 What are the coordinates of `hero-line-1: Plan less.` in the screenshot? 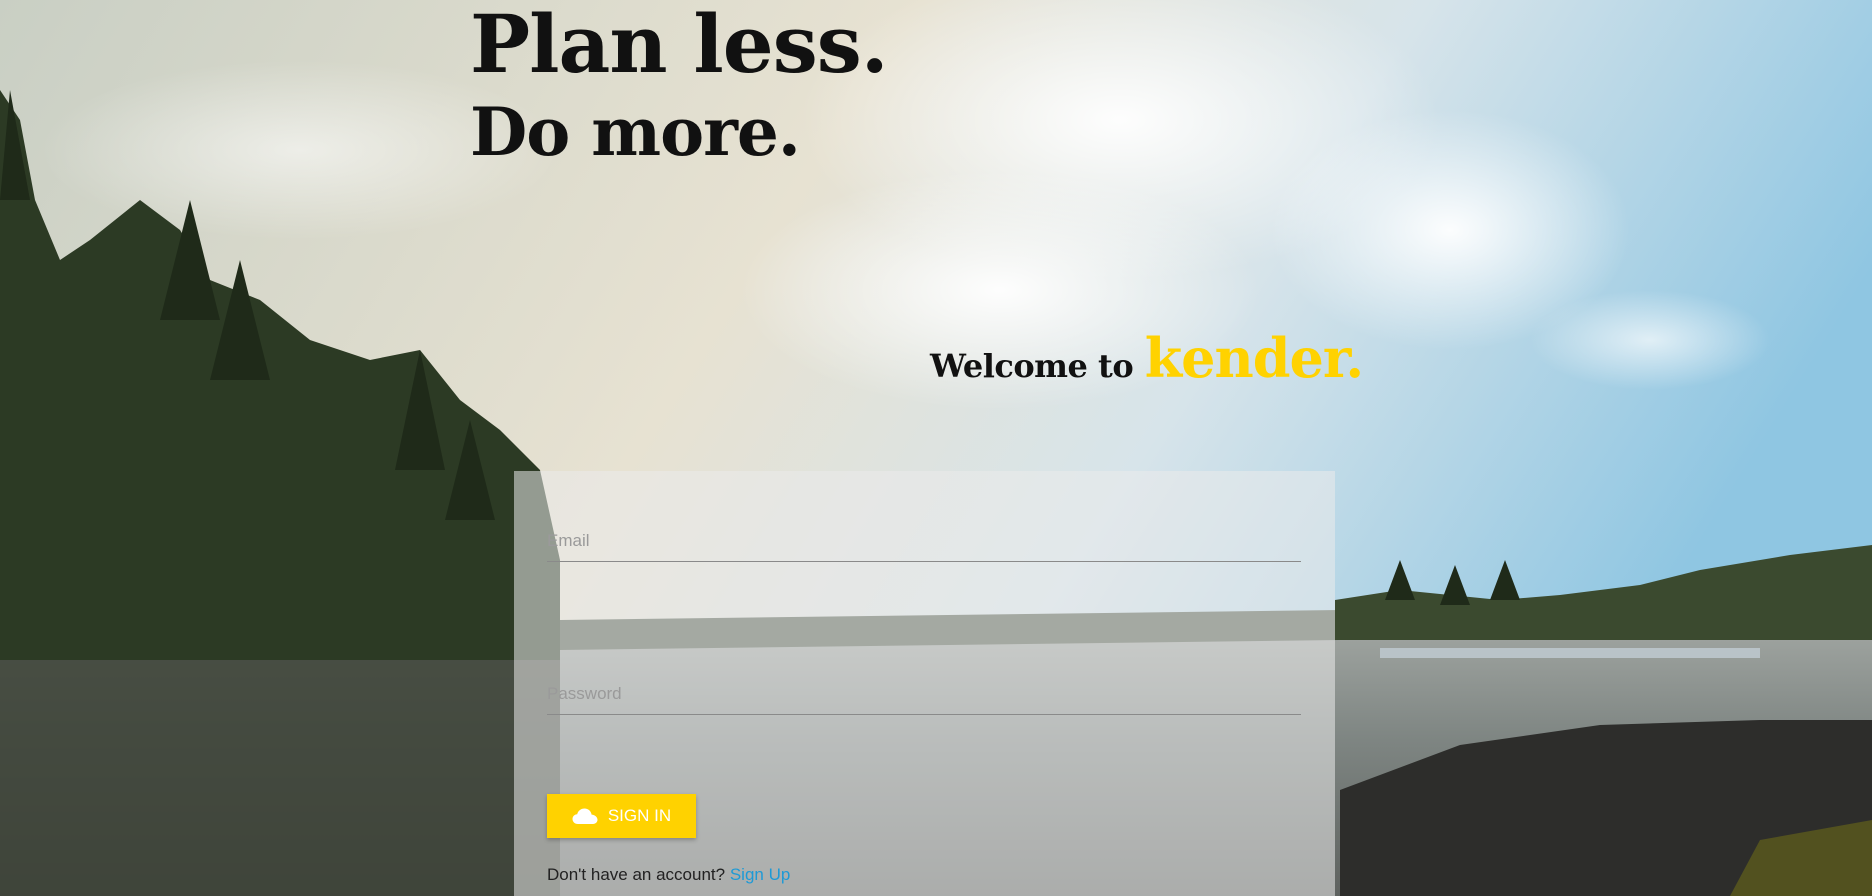 It's located at (679, 45).